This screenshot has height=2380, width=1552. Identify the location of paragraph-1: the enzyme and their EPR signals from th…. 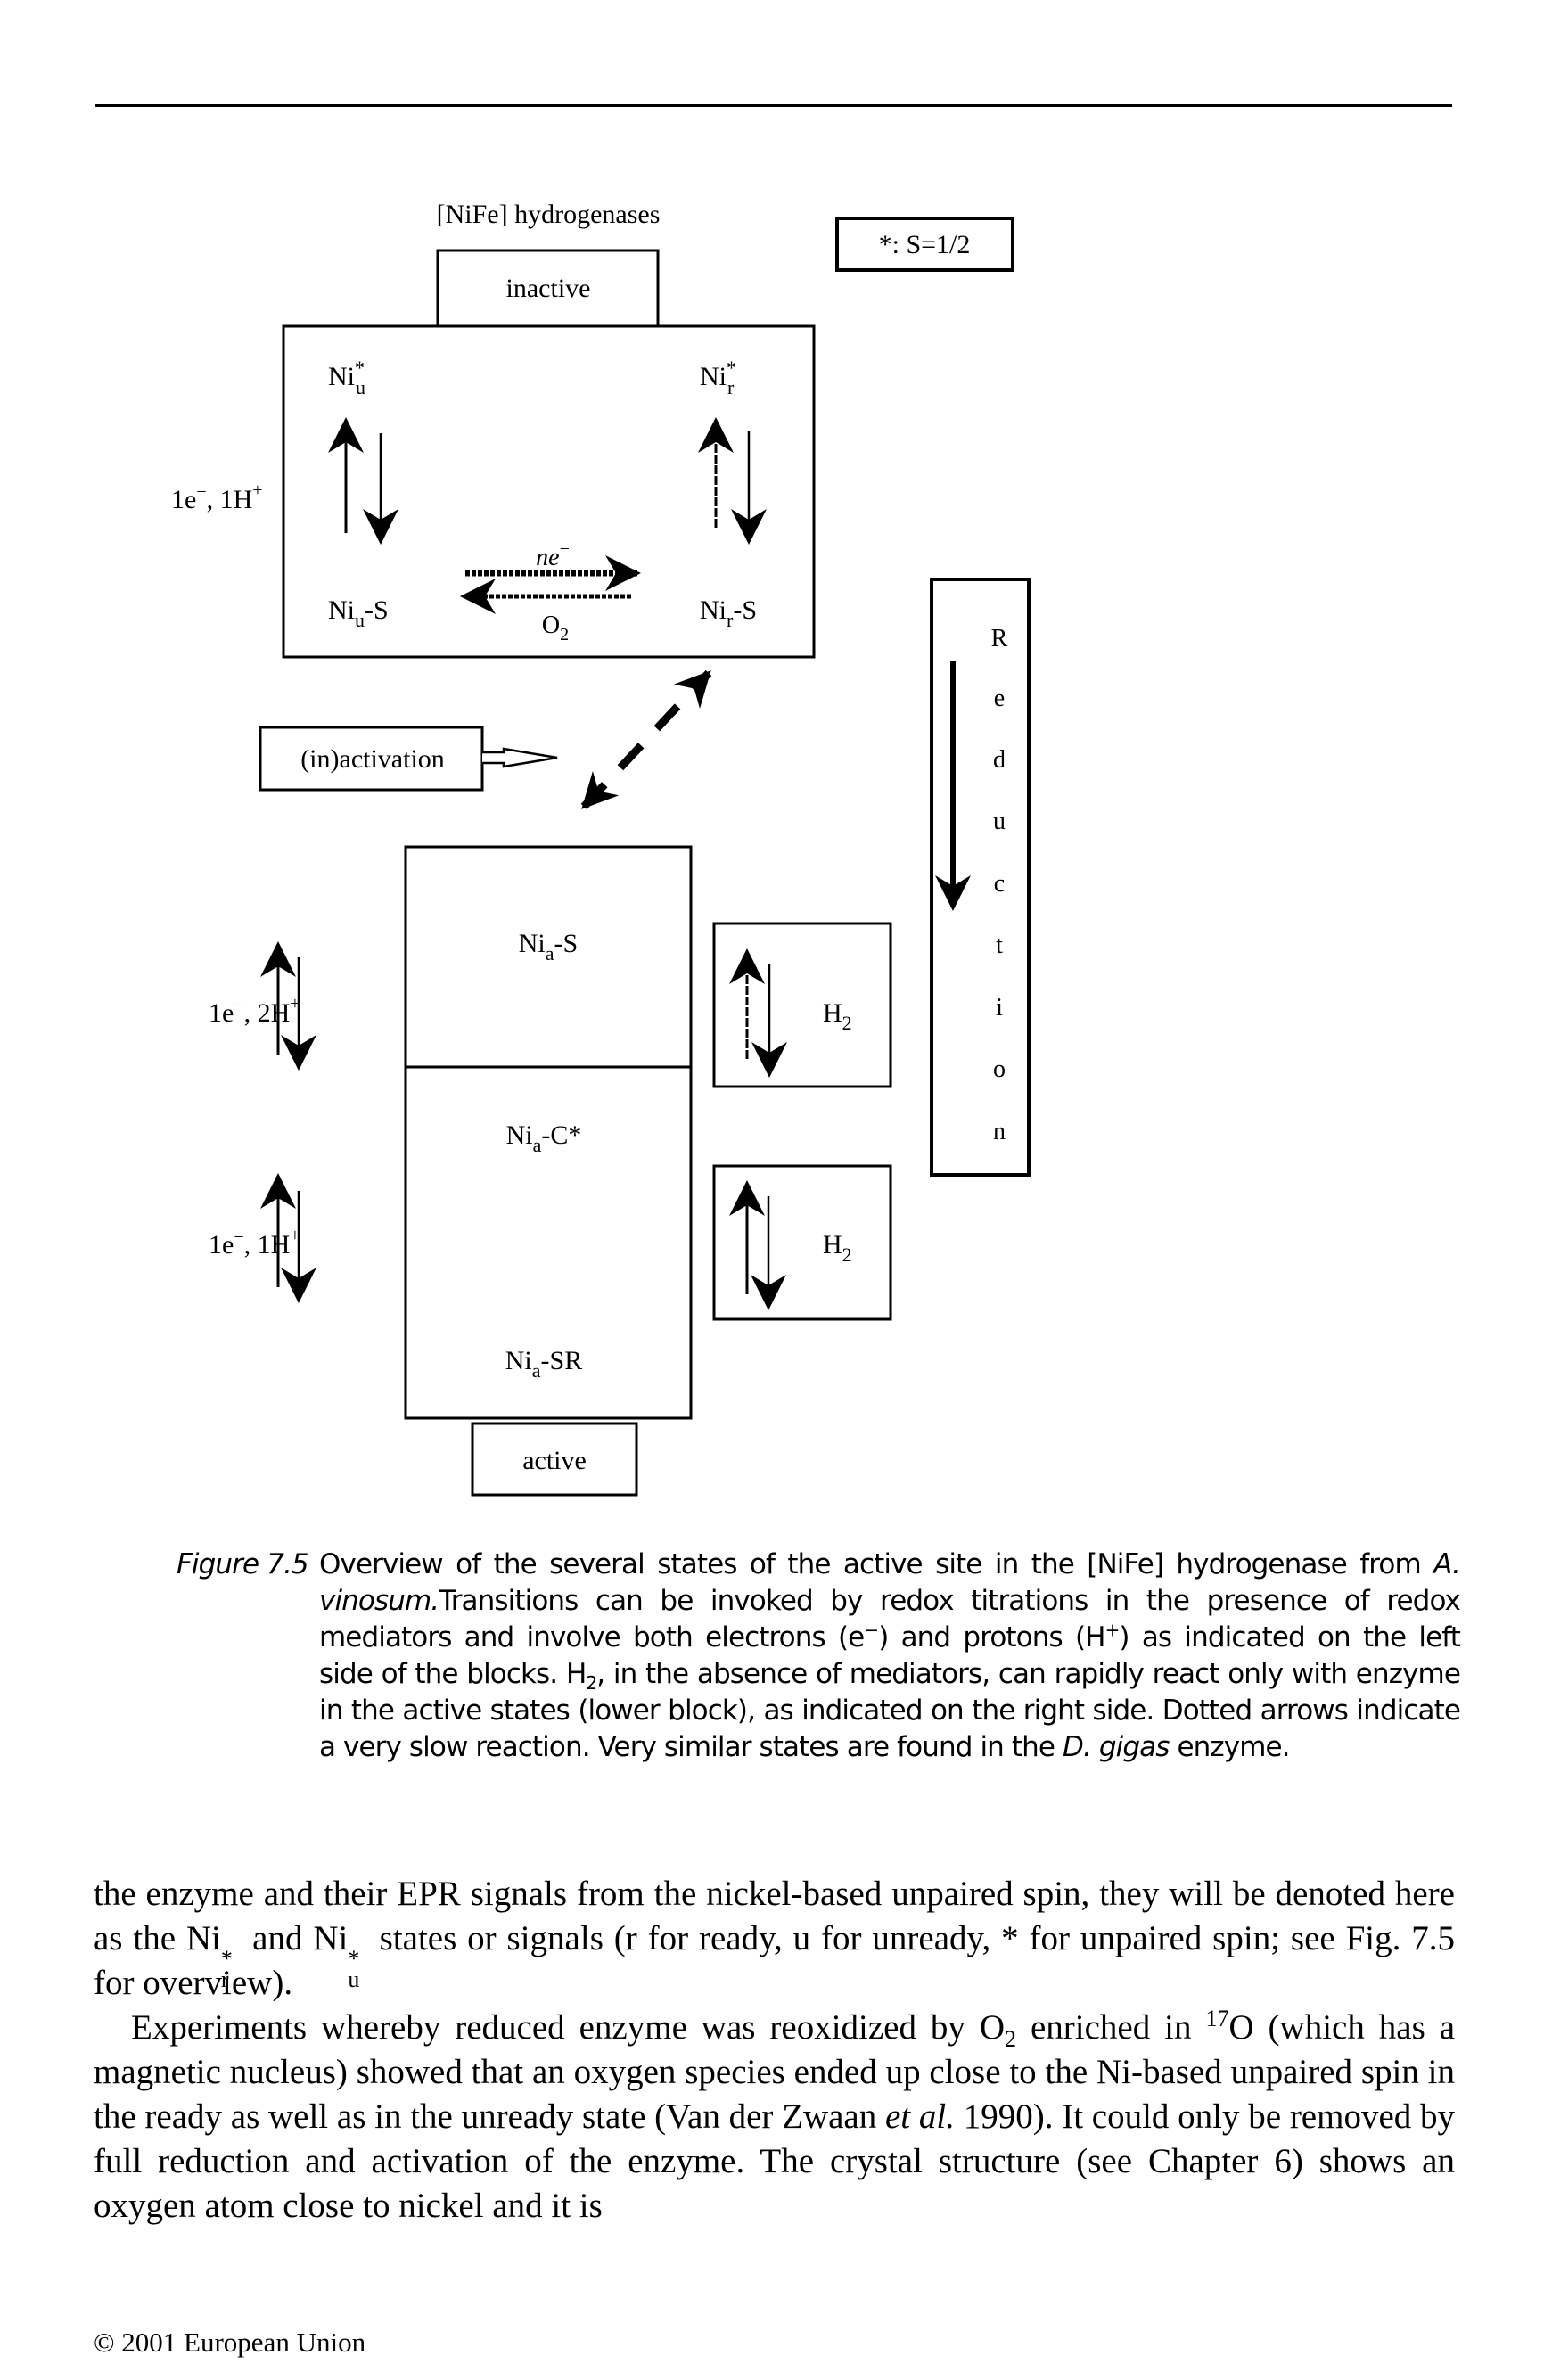
(774, 1938).